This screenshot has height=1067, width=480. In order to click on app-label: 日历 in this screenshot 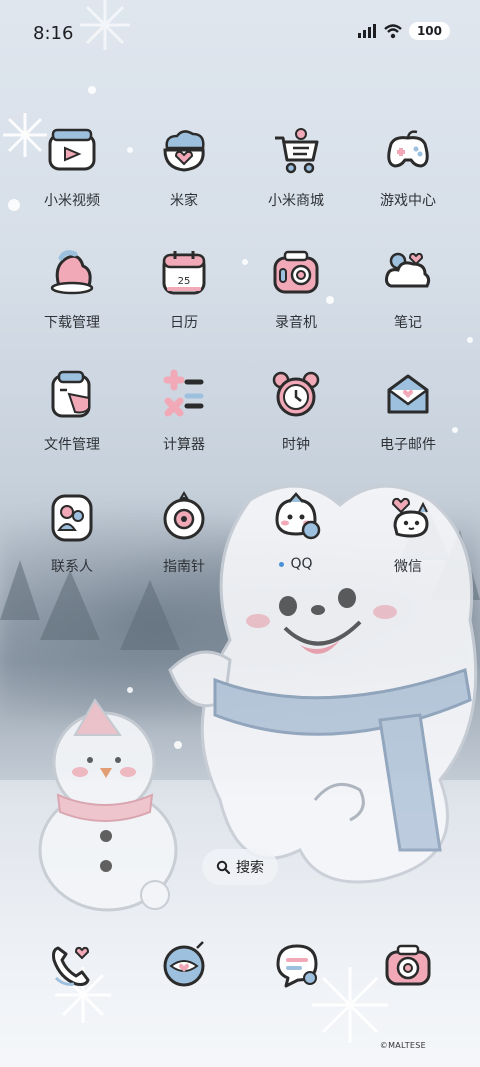, I will do `click(184, 323)`.